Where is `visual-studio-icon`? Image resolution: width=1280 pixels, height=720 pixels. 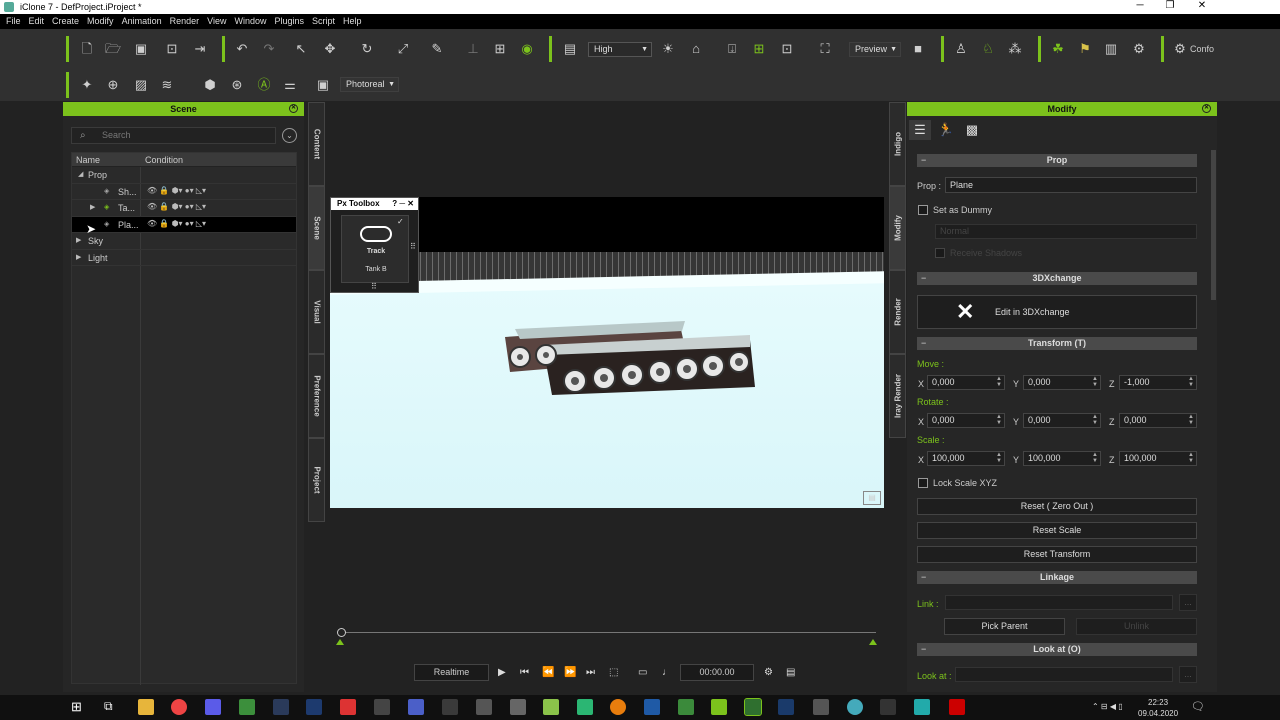 visual-studio-icon is located at coordinates (652, 707).